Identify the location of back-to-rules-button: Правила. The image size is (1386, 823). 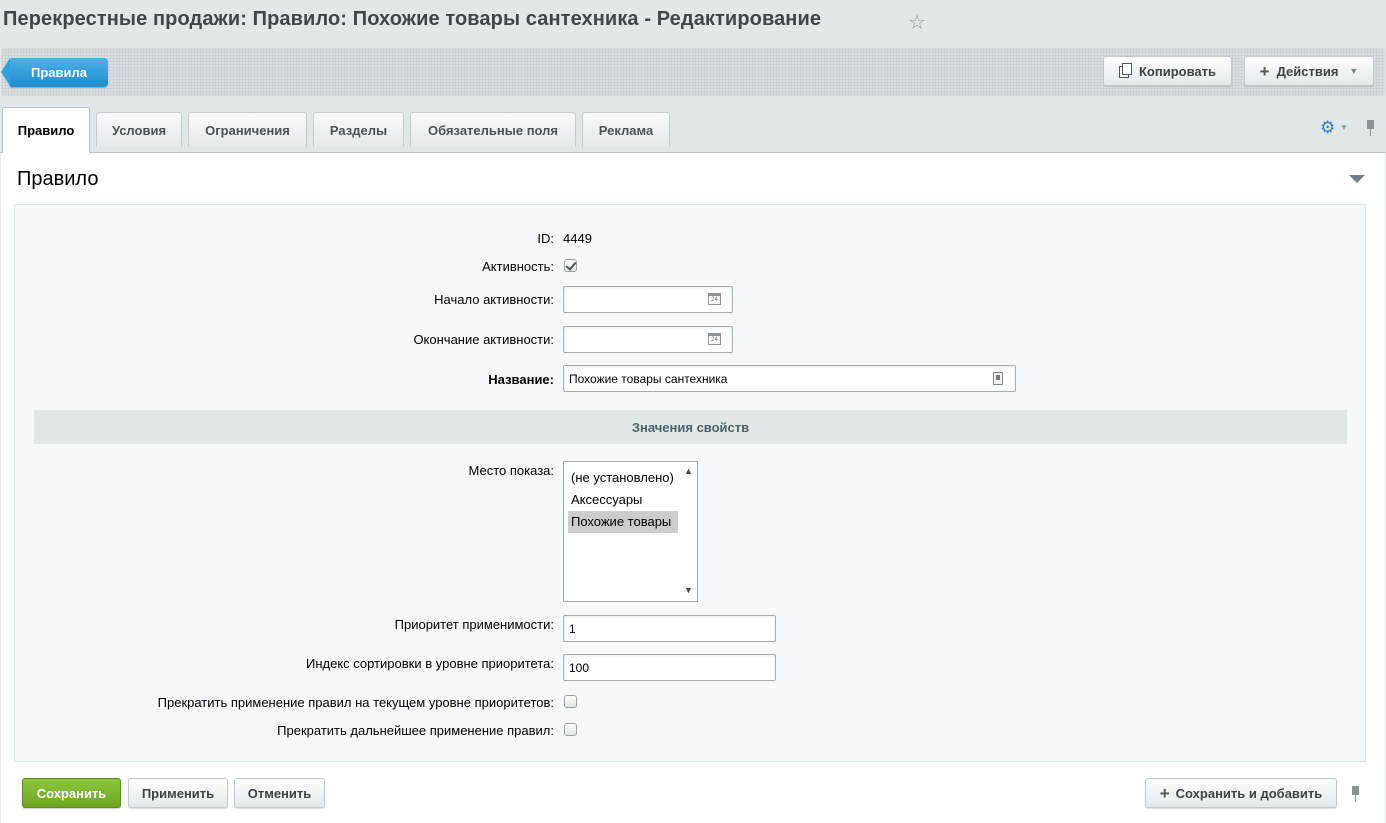
(54, 72).